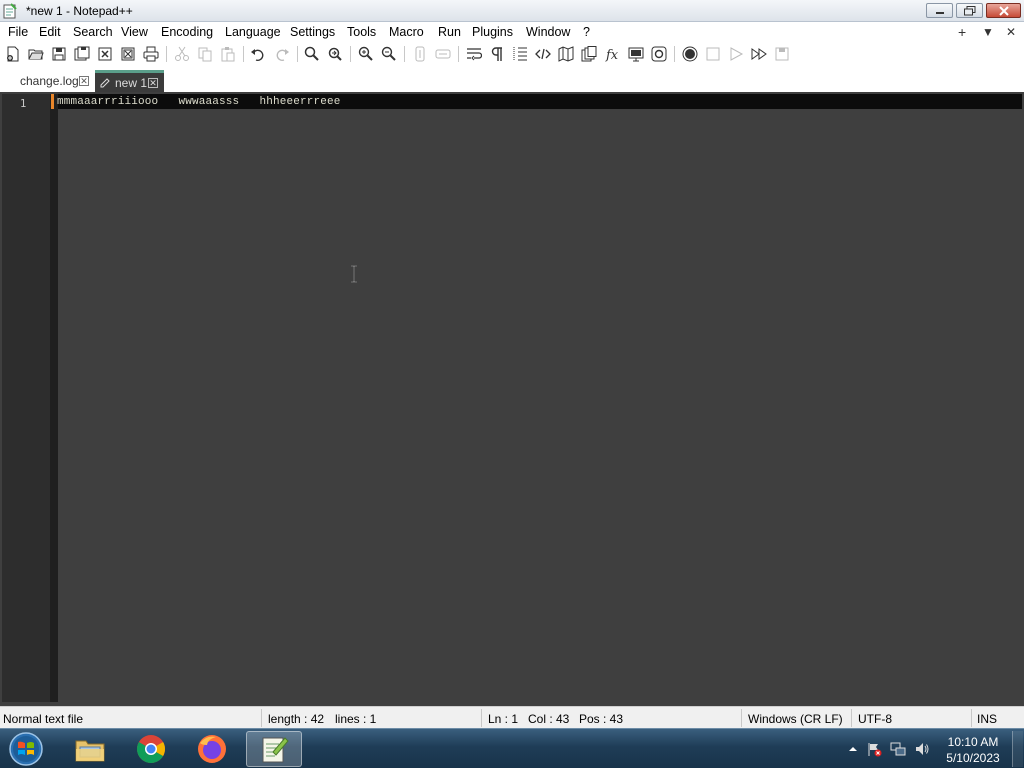 Image resolution: width=1024 pixels, height=768 pixels. What do you see at coordinates (13, 54) in the screenshot?
I see `new-file-icon` at bounding box center [13, 54].